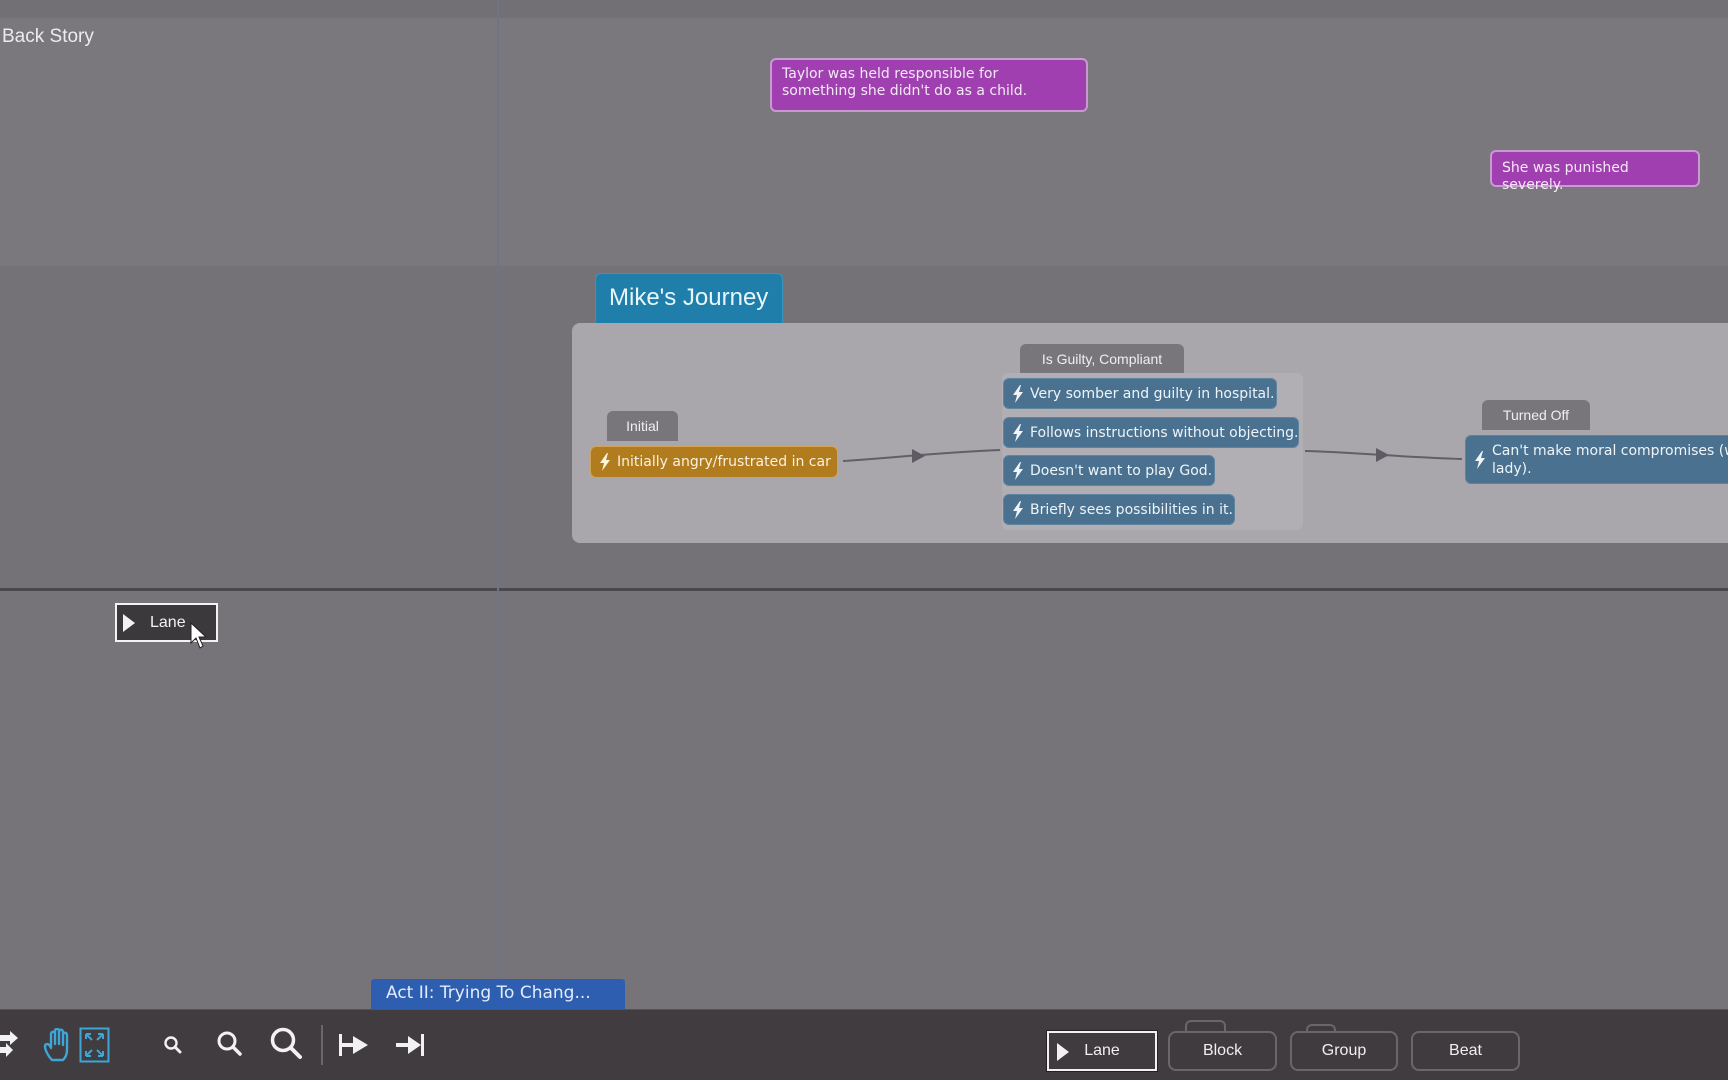  I want to click on zoom-small-icon, so click(173, 1045).